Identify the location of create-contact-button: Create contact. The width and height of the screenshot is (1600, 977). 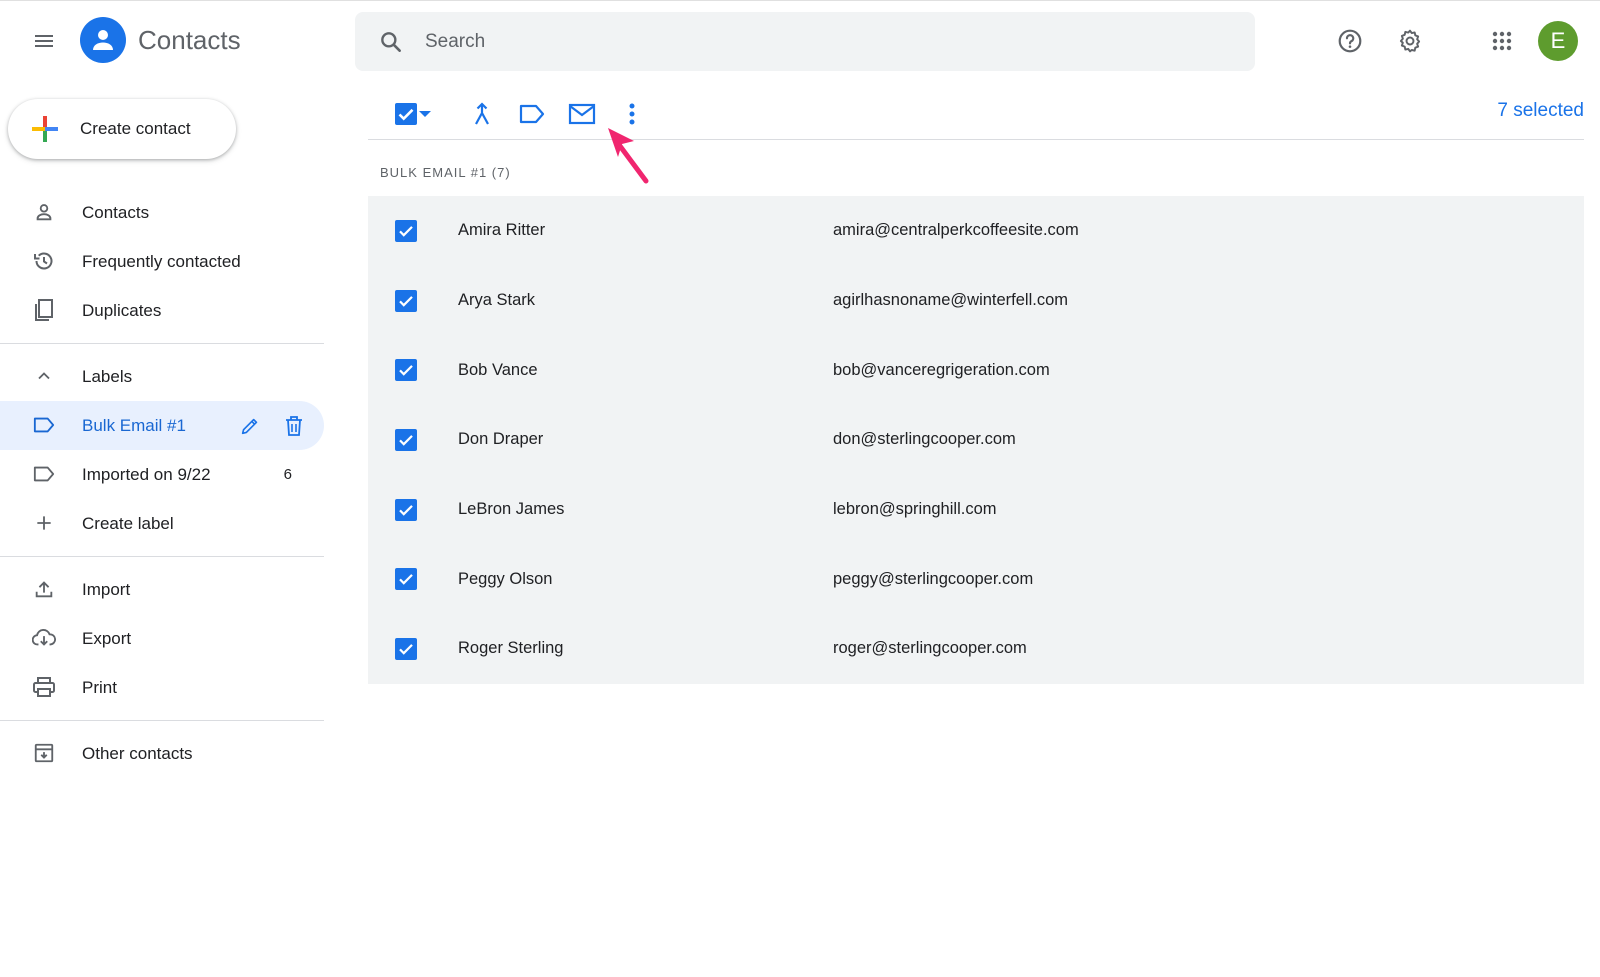
(122, 129).